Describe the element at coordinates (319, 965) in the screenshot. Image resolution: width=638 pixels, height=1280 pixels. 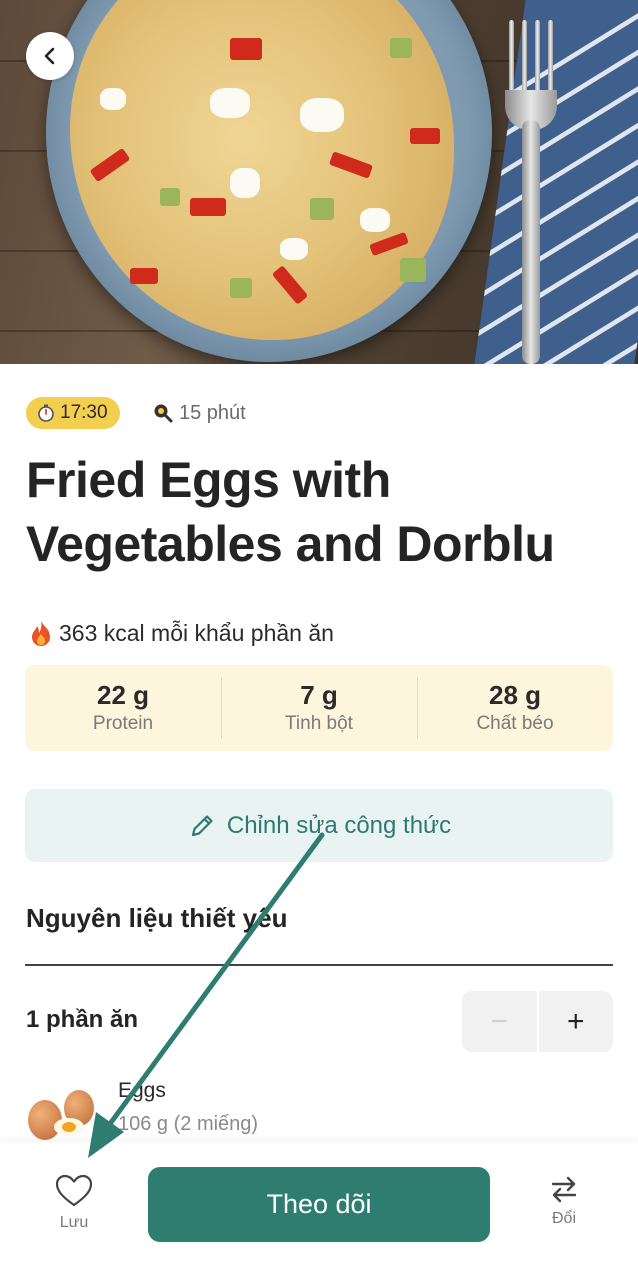
I see `divider` at that location.